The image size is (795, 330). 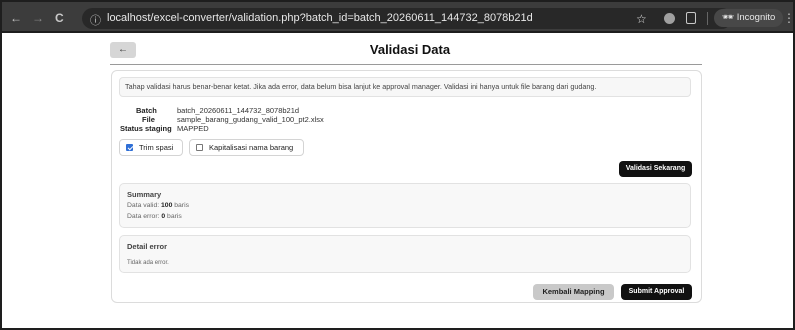 What do you see at coordinates (147, 246) in the screenshot?
I see `detail-error-title: Detail error` at bounding box center [147, 246].